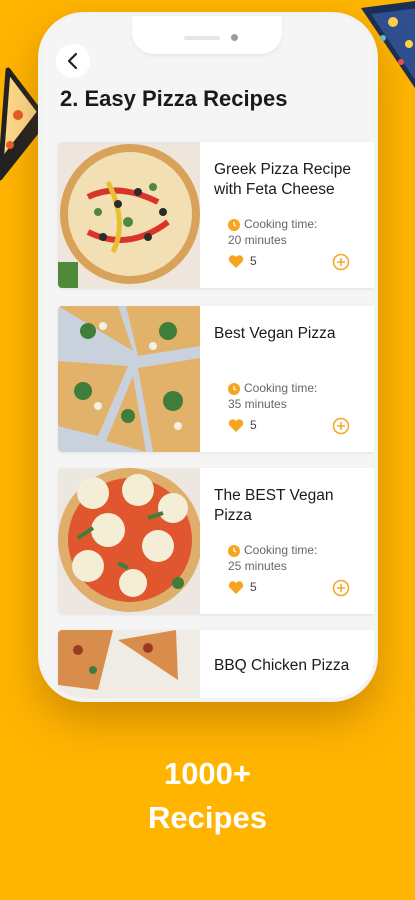 The height and width of the screenshot is (900, 415). I want to click on recipe-image-best-vegan-pizza, so click(129, 379).